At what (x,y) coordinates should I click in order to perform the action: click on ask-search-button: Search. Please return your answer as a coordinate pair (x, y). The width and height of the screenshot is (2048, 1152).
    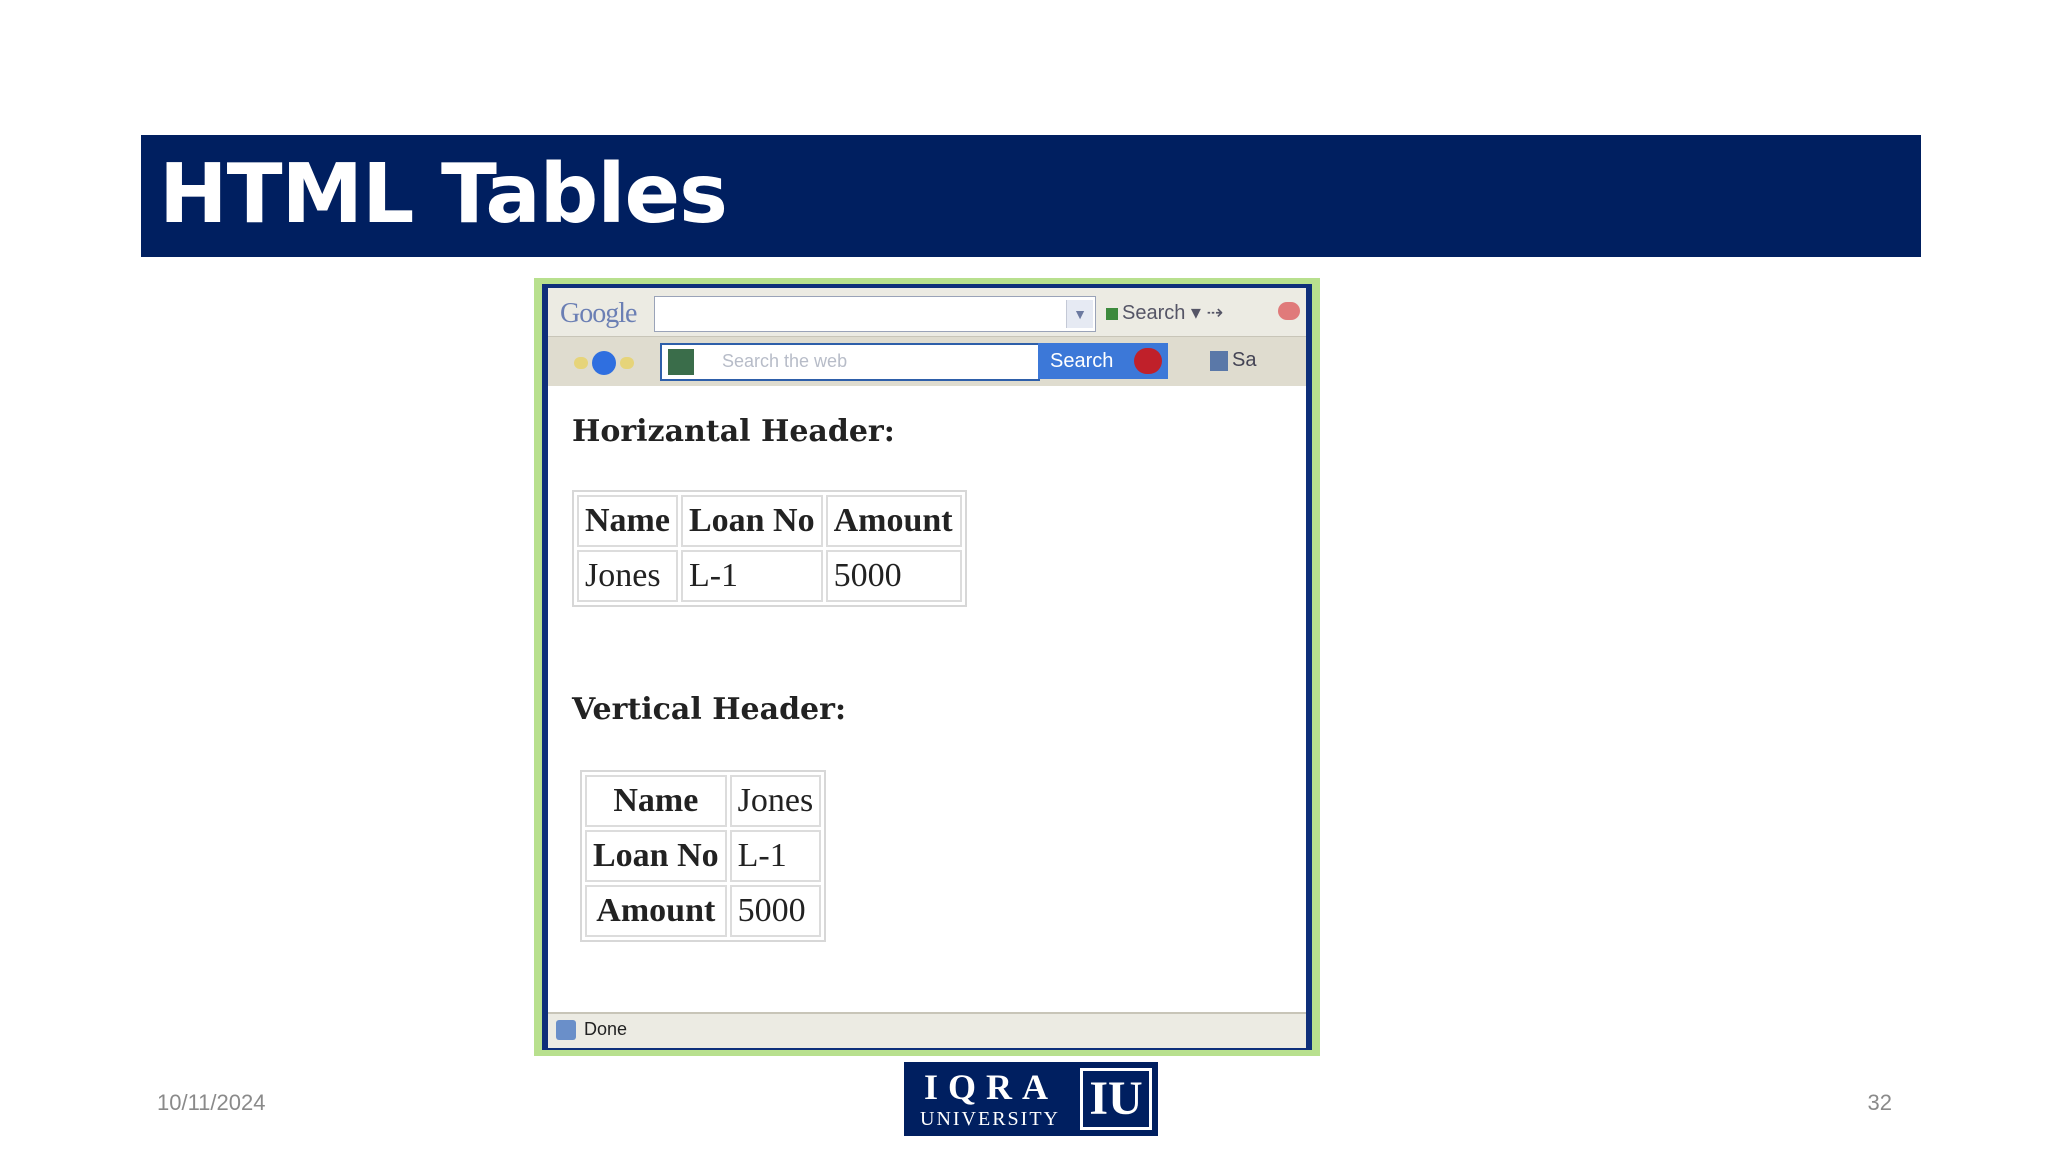
    Looking at the image, I should click on (1103, 361).